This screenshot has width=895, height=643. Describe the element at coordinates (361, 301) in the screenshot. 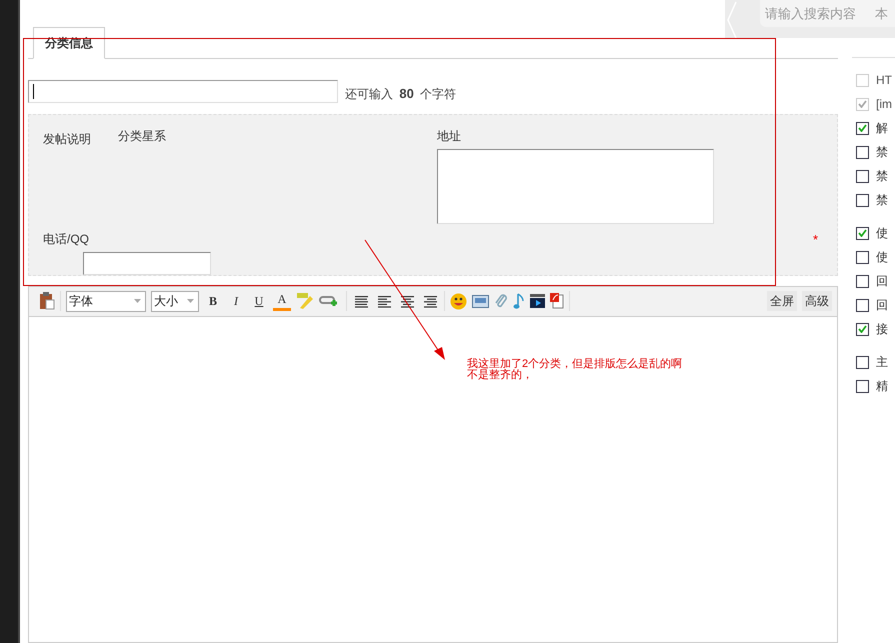

I see `align-justify-icon` at that location.